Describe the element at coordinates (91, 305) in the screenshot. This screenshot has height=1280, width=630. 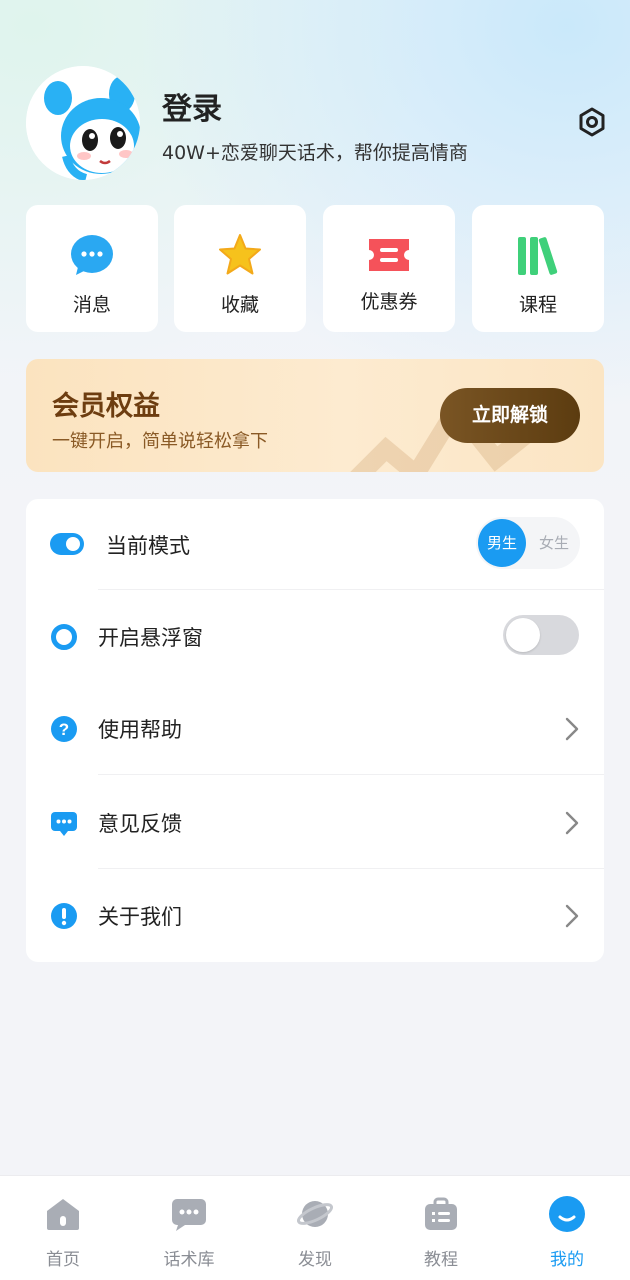
I see `quick-action-label: 消息` at that location.